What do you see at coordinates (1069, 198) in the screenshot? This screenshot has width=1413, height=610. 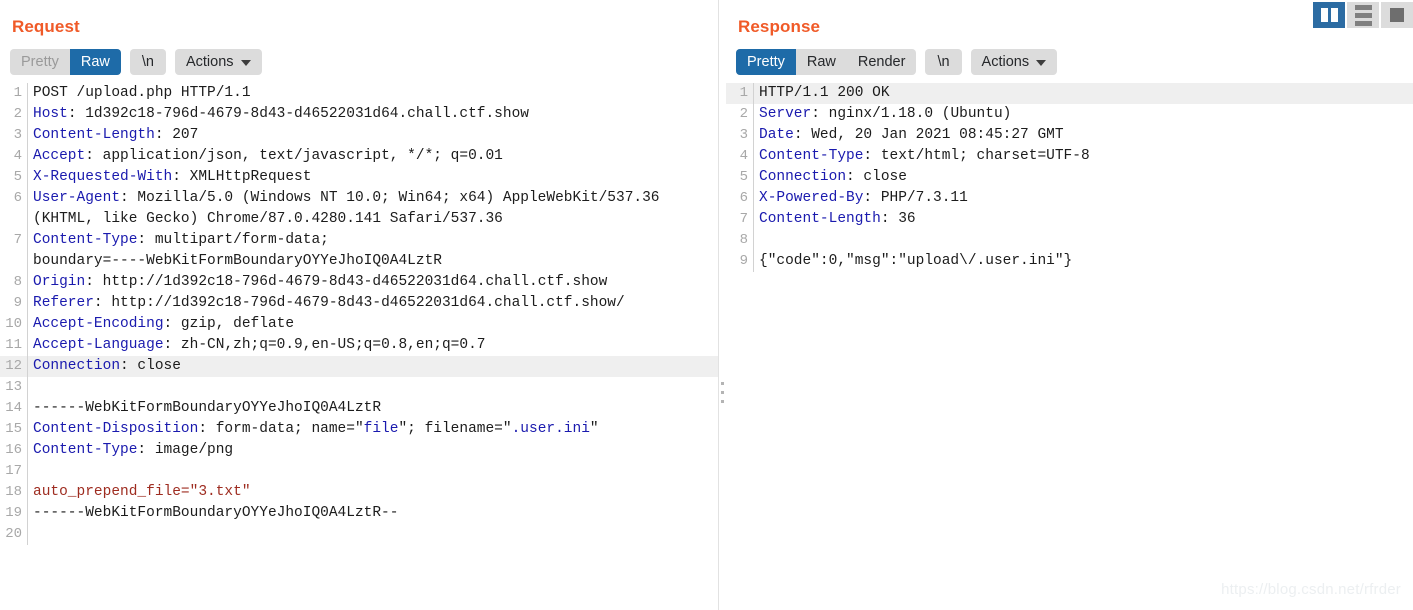 I see `code-line: 6 X-Powered-By: PHP/7.3.11` at bounding box center [1069, 198].